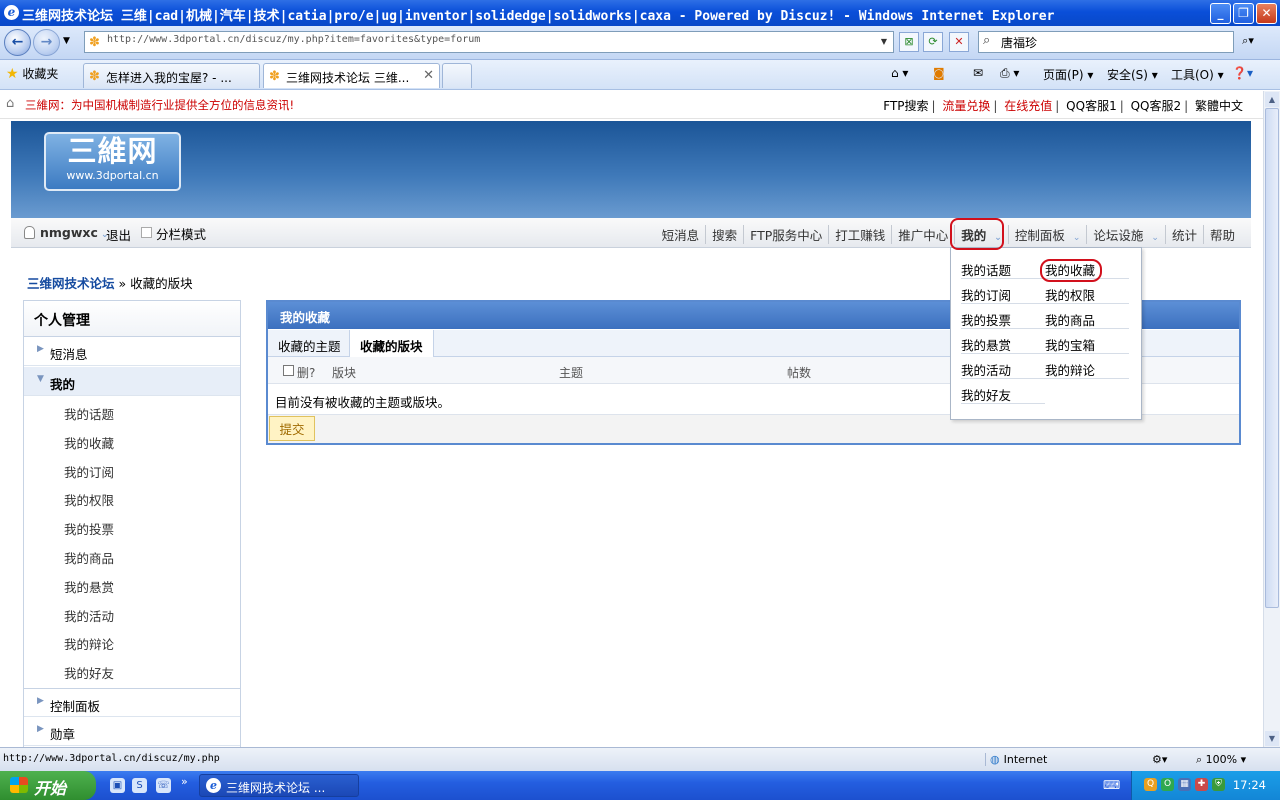 This screenshot has width=1280, height=800. I want to click on submit-button: 提交, so click(292, 428).